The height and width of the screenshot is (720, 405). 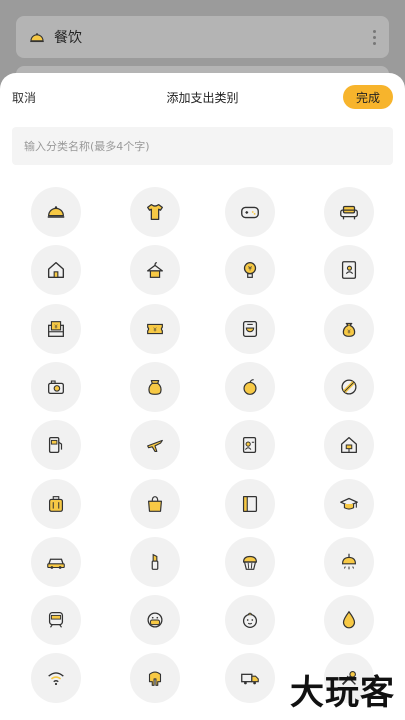 I want to click on water-drop-icon, so click(x=349, y=619).